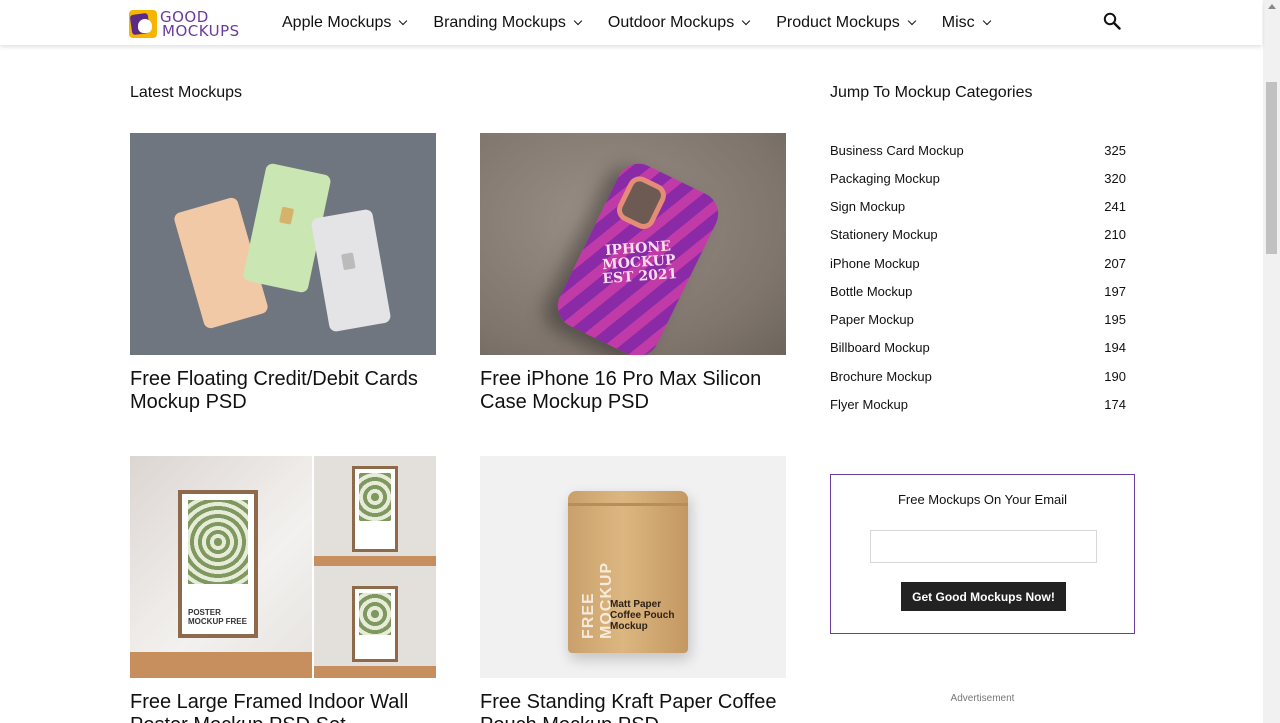  I want to click on phone-case-shape: IPHONE MOCKUP EST 2021, so click(638, 255).